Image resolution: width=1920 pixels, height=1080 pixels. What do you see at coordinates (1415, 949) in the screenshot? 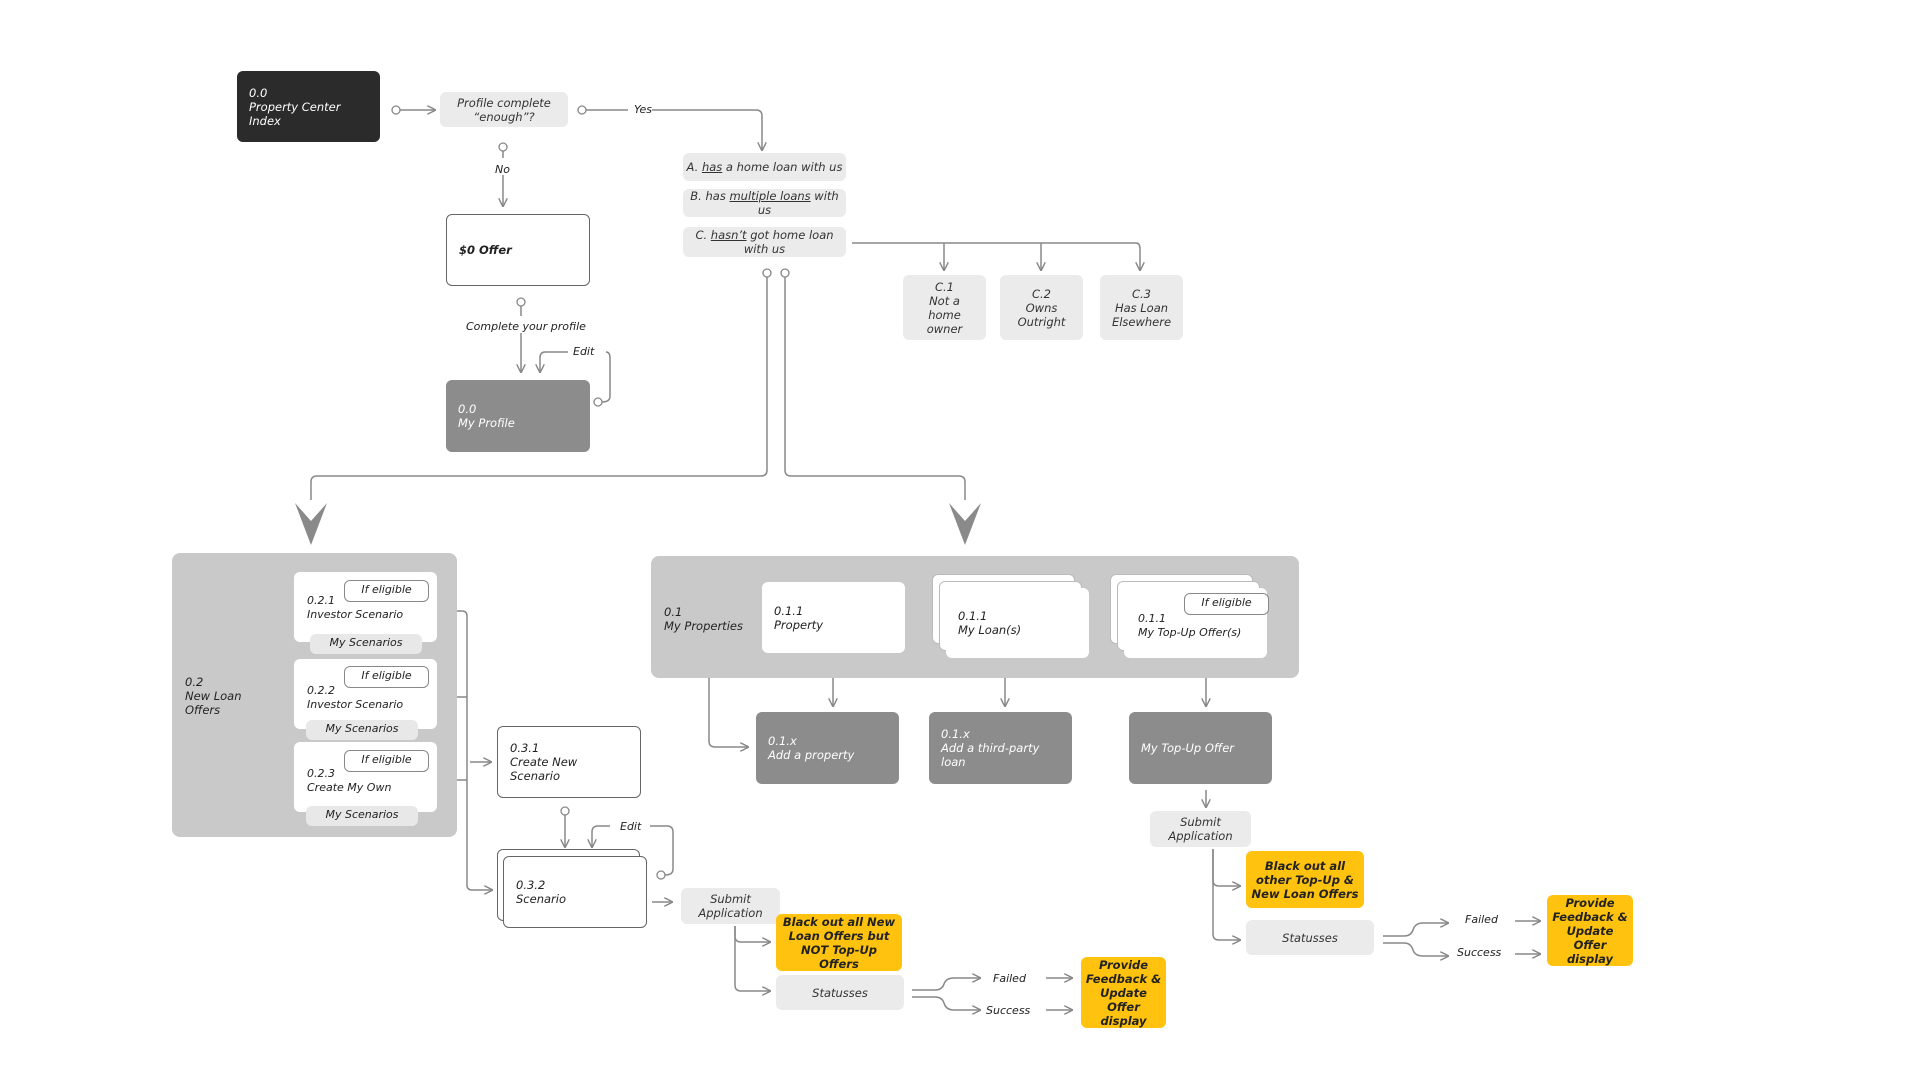
I see `topup-statuses-success` at bounding box center [1415, 949].